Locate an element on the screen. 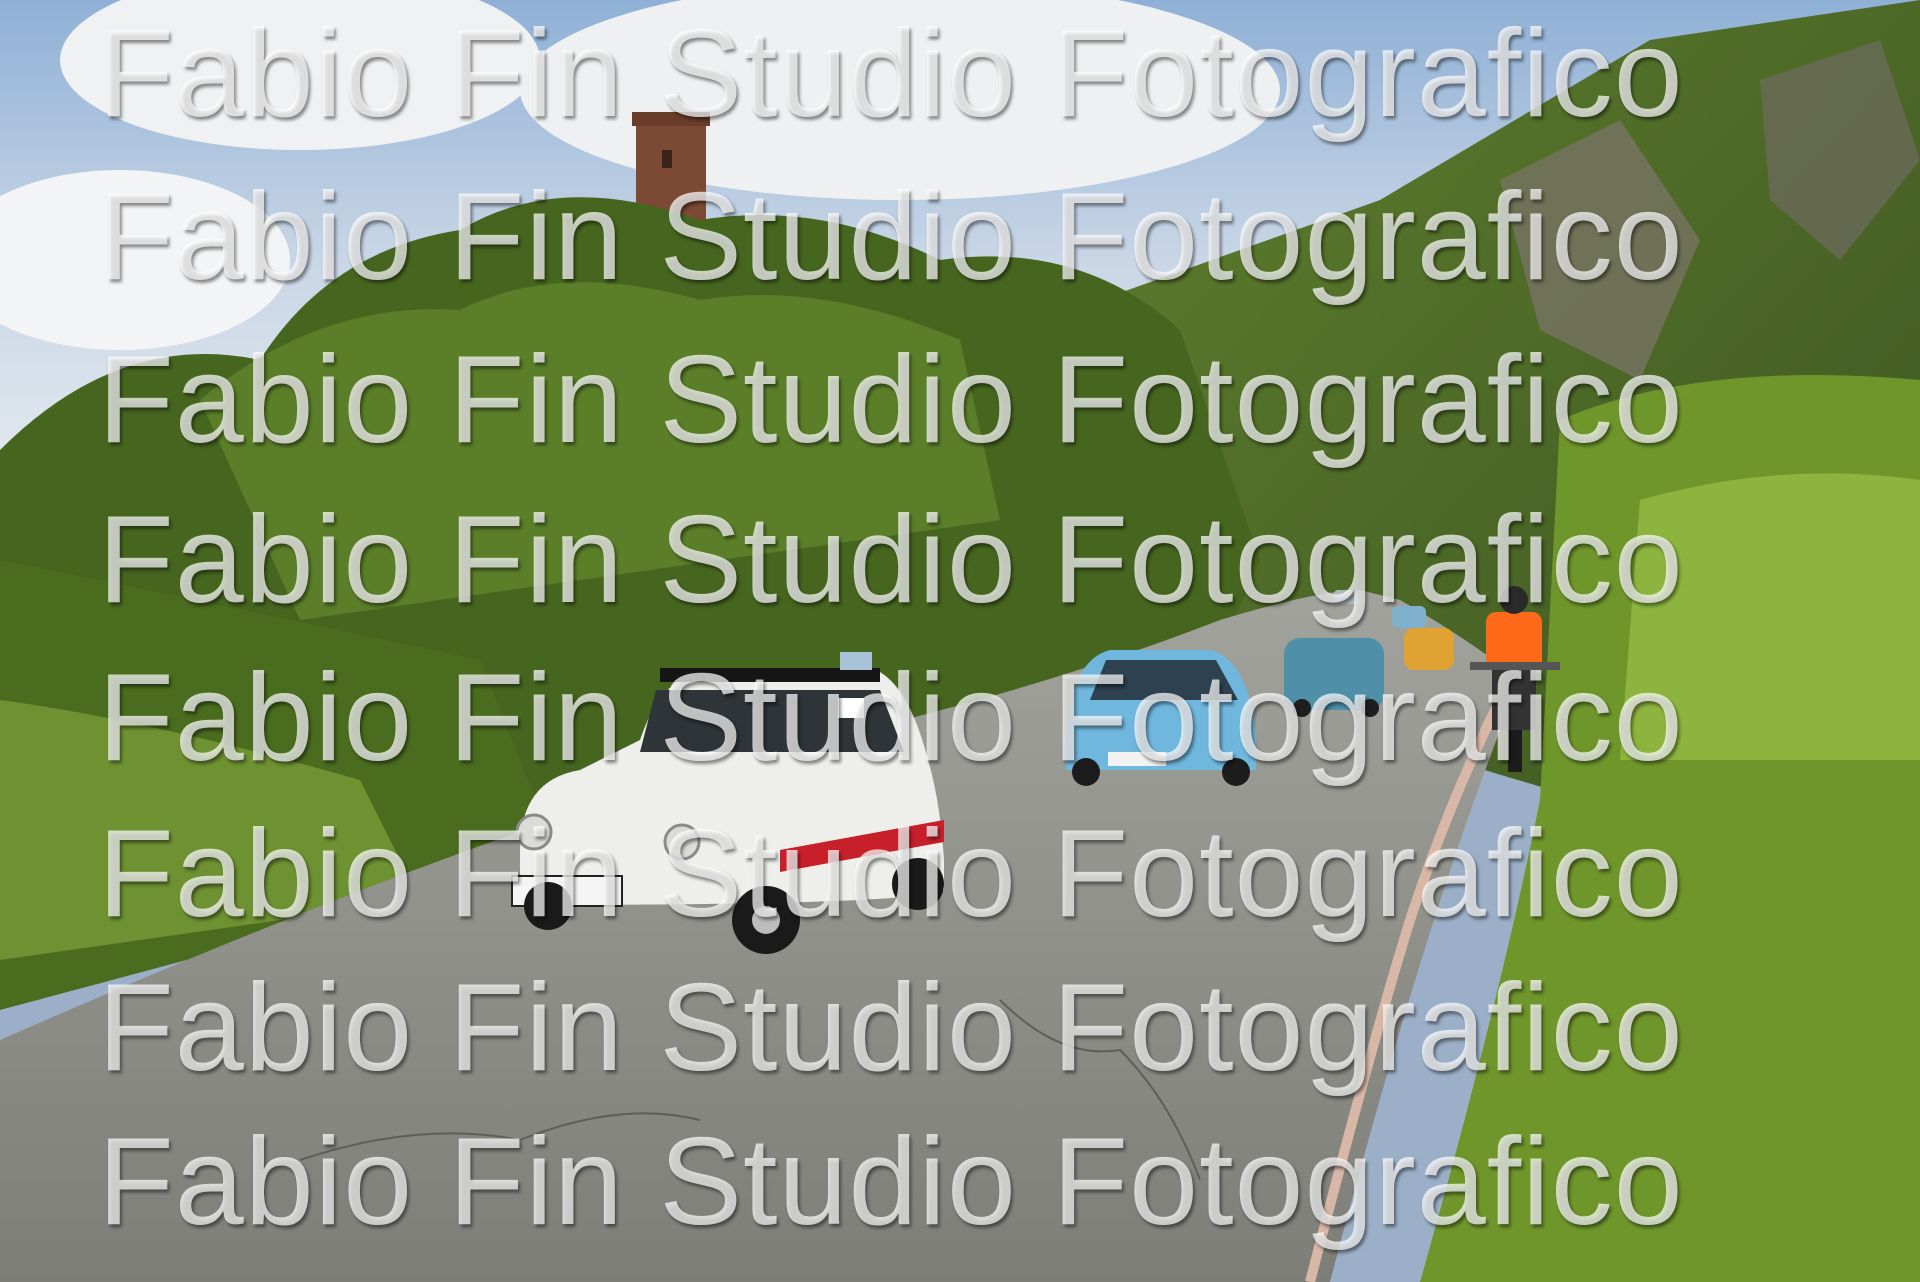 The width and height of the screenshot is (1920, 1282). blue-fiat-car is located at coordinates (1161, 718).